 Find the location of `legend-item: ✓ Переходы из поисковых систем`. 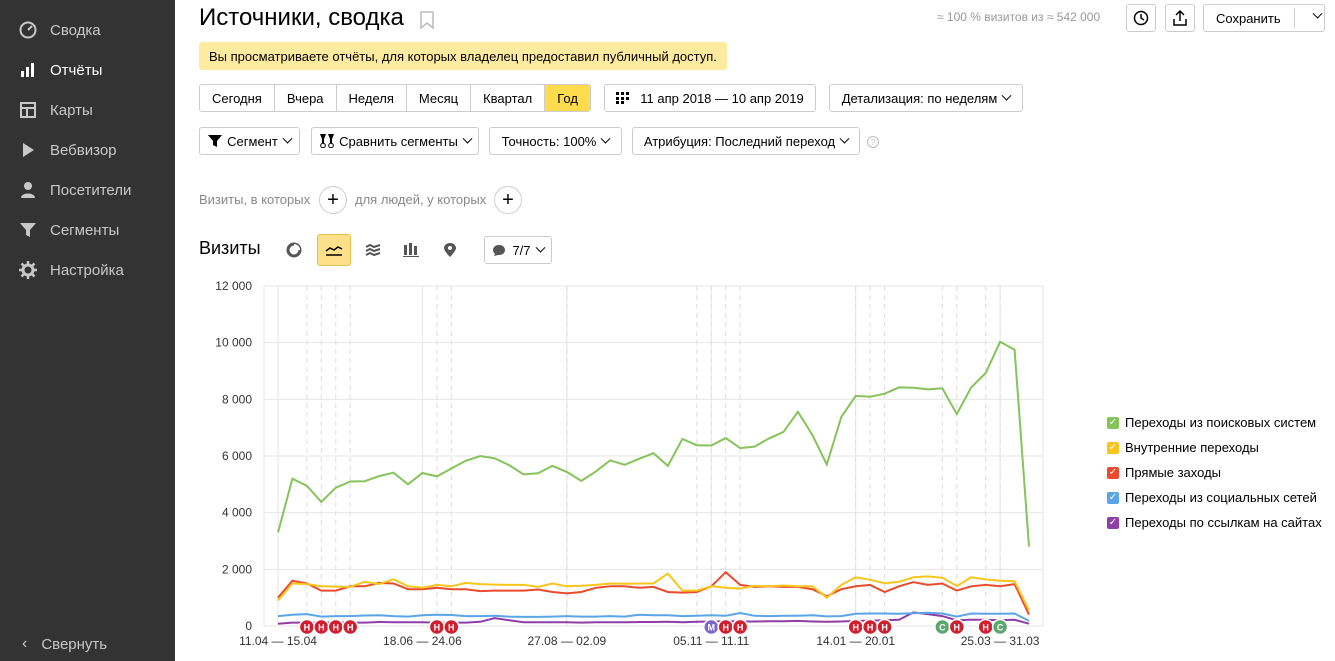

legend-item: ✓ Переходы из поисковых систем is located at coordinates (1214, 422).